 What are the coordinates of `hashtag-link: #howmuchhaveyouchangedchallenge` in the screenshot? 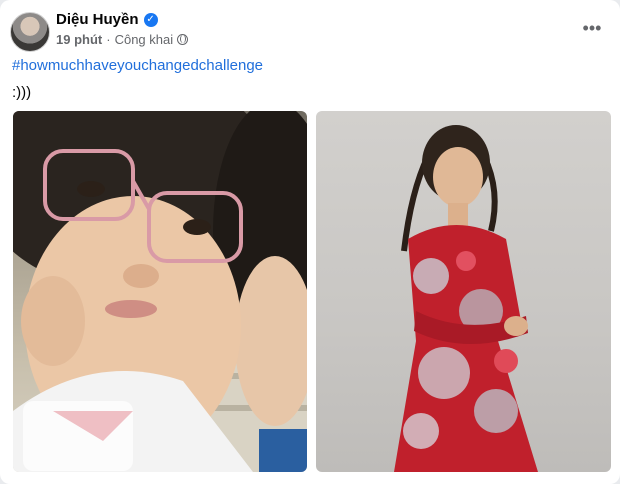 It's located at (137, 65).